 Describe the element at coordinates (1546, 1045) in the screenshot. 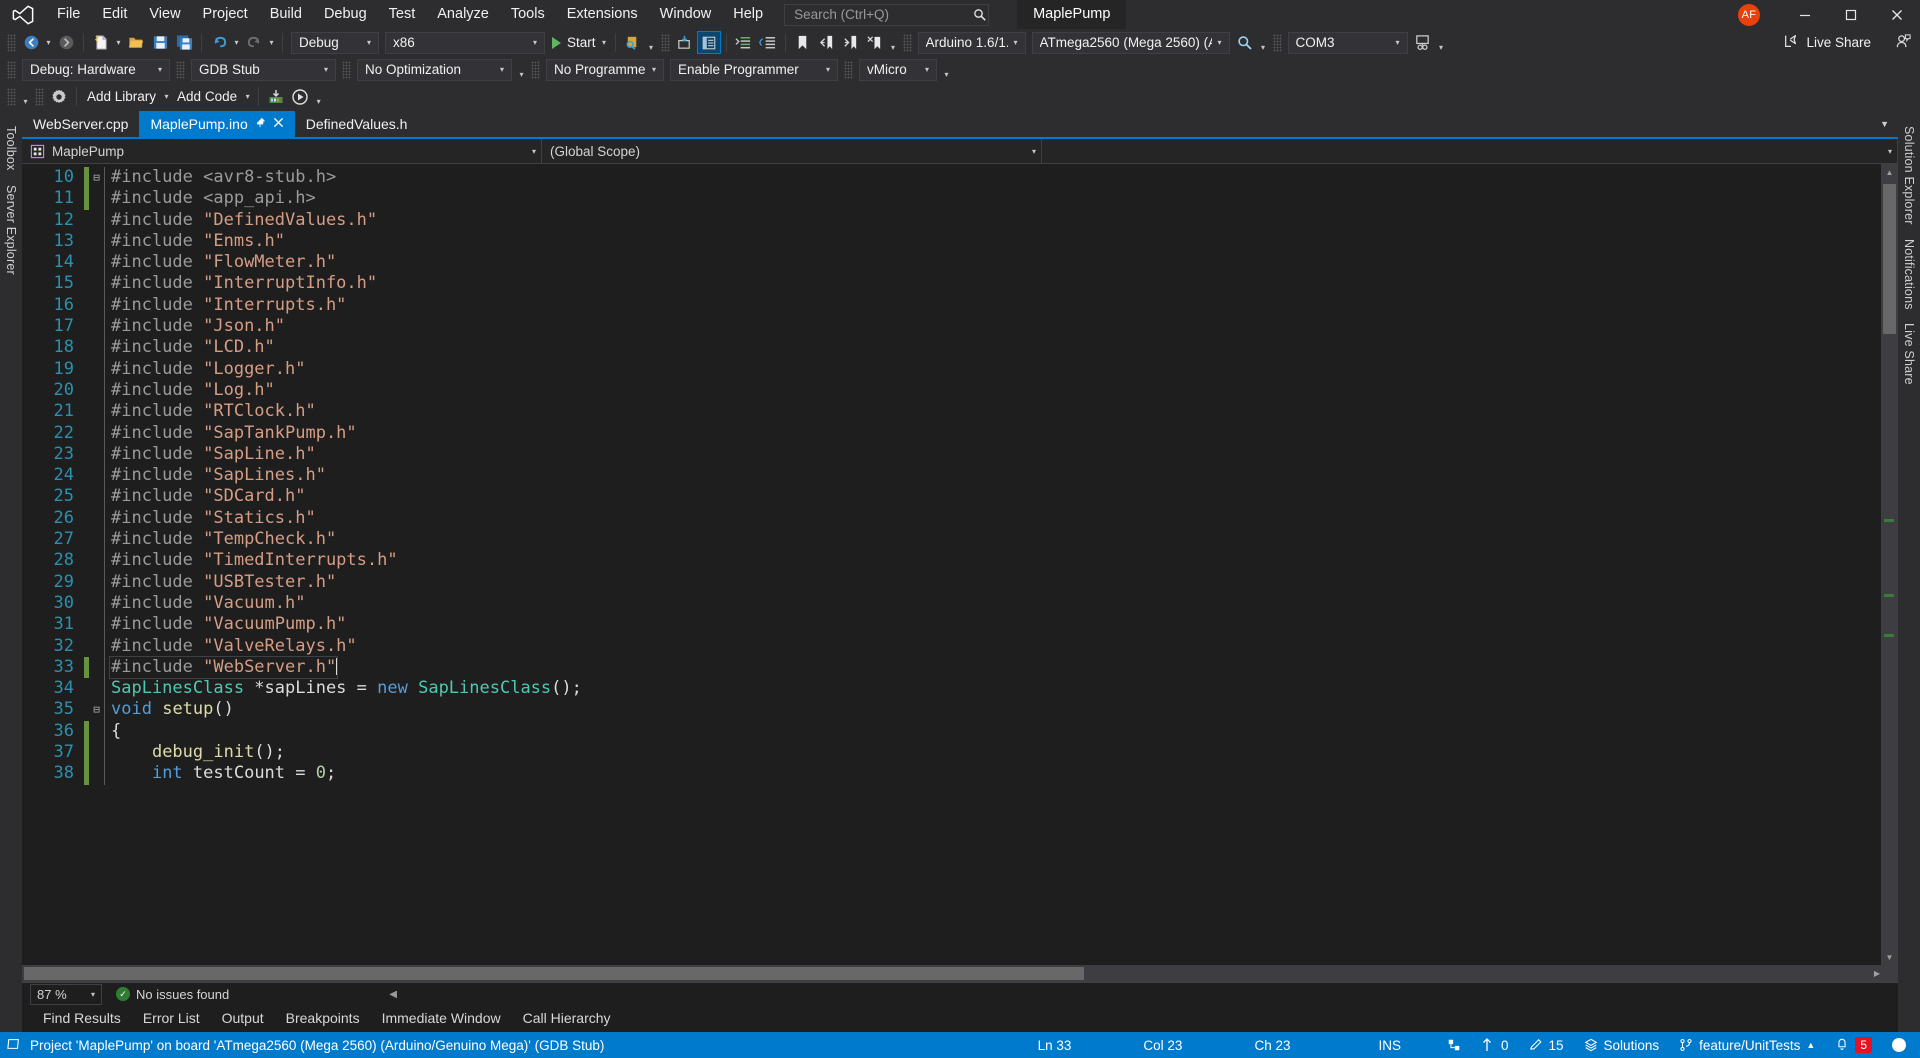

I see `pending-changes: 15` at that location.